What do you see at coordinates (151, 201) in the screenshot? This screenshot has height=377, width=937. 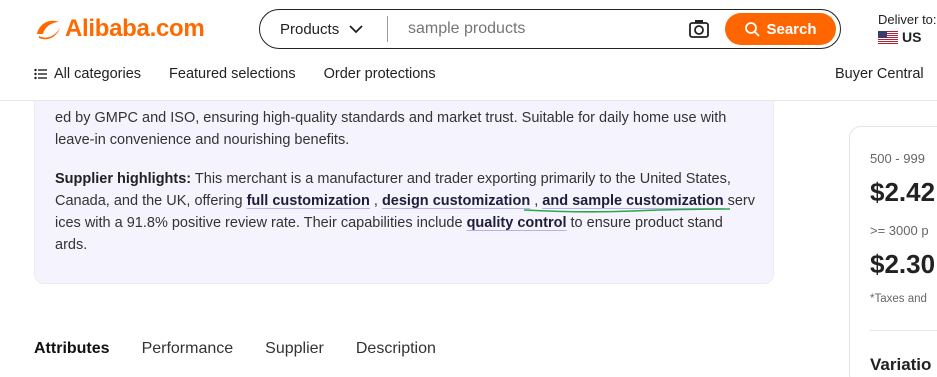 I see `supplier-text: Canada, and the UK, offering` at bounding box center [151, 201].